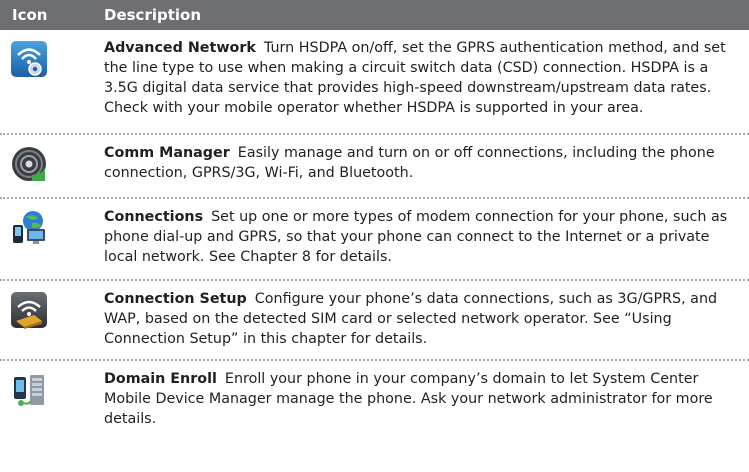  I want to click on row-title: Connections, so click(154, 217).